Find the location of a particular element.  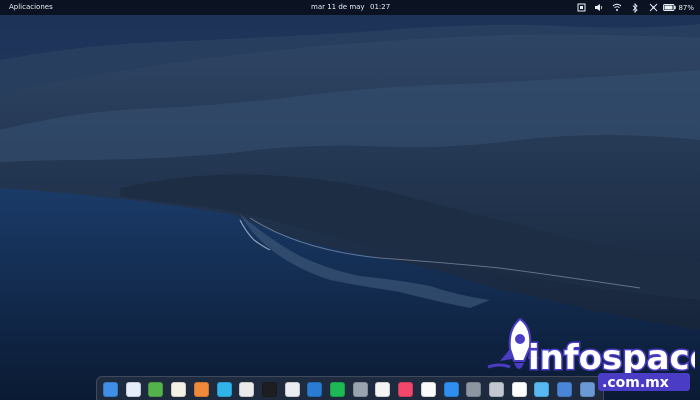

chrome-app-icon is located at coordinates (247, 389).